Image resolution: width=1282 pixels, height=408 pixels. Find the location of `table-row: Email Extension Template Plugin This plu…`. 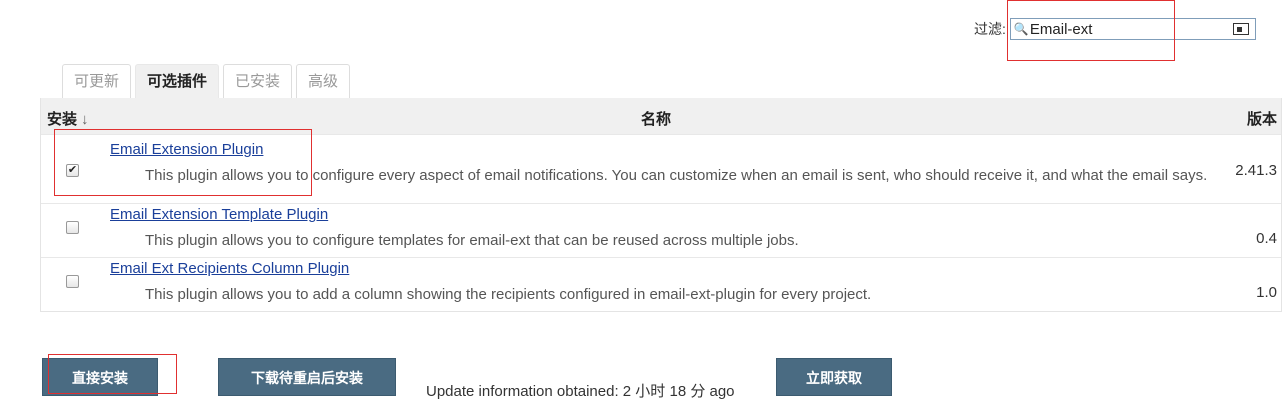

table-row: Email Extension Template Plugin This plu… is located at coordinates (661, 230).